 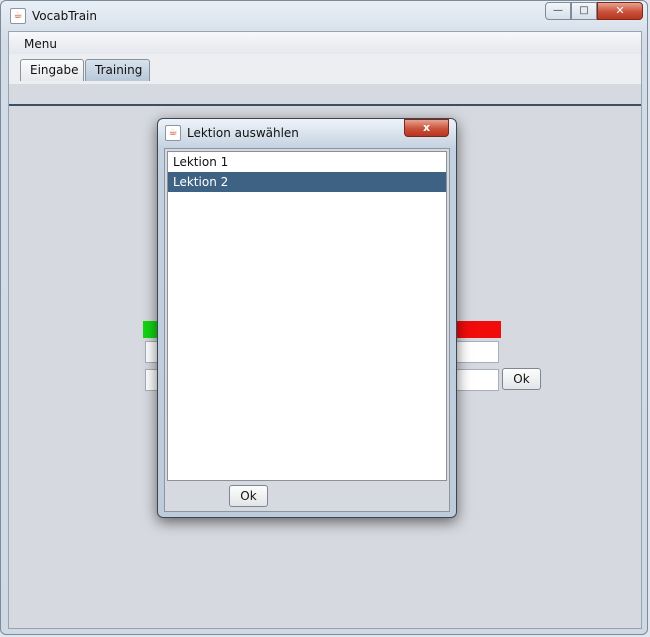 I want to click on list-item-lektion-2: Lektion 2, so click(x=307, y=182).